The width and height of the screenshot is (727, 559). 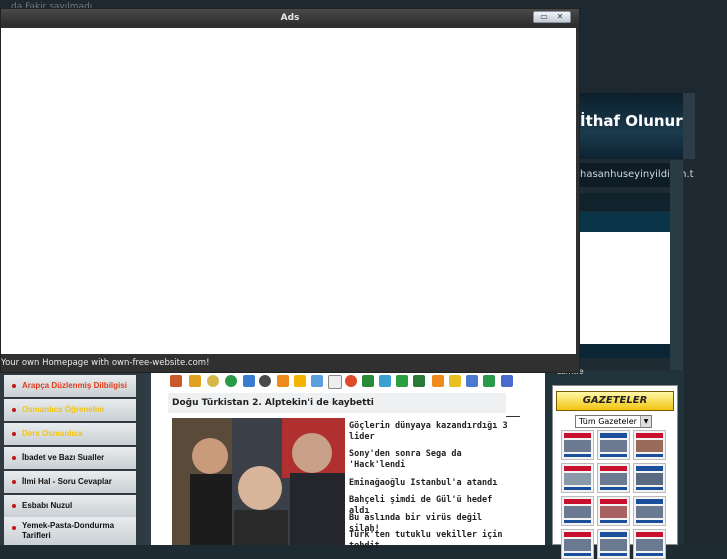 I want to click on news-photo-image, so click(x=258, y=481).